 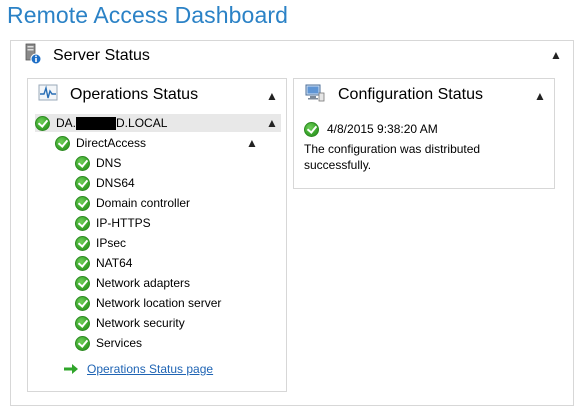 I want to click on configuration-status-header: Configuration Status, so click(x=393, y=95).